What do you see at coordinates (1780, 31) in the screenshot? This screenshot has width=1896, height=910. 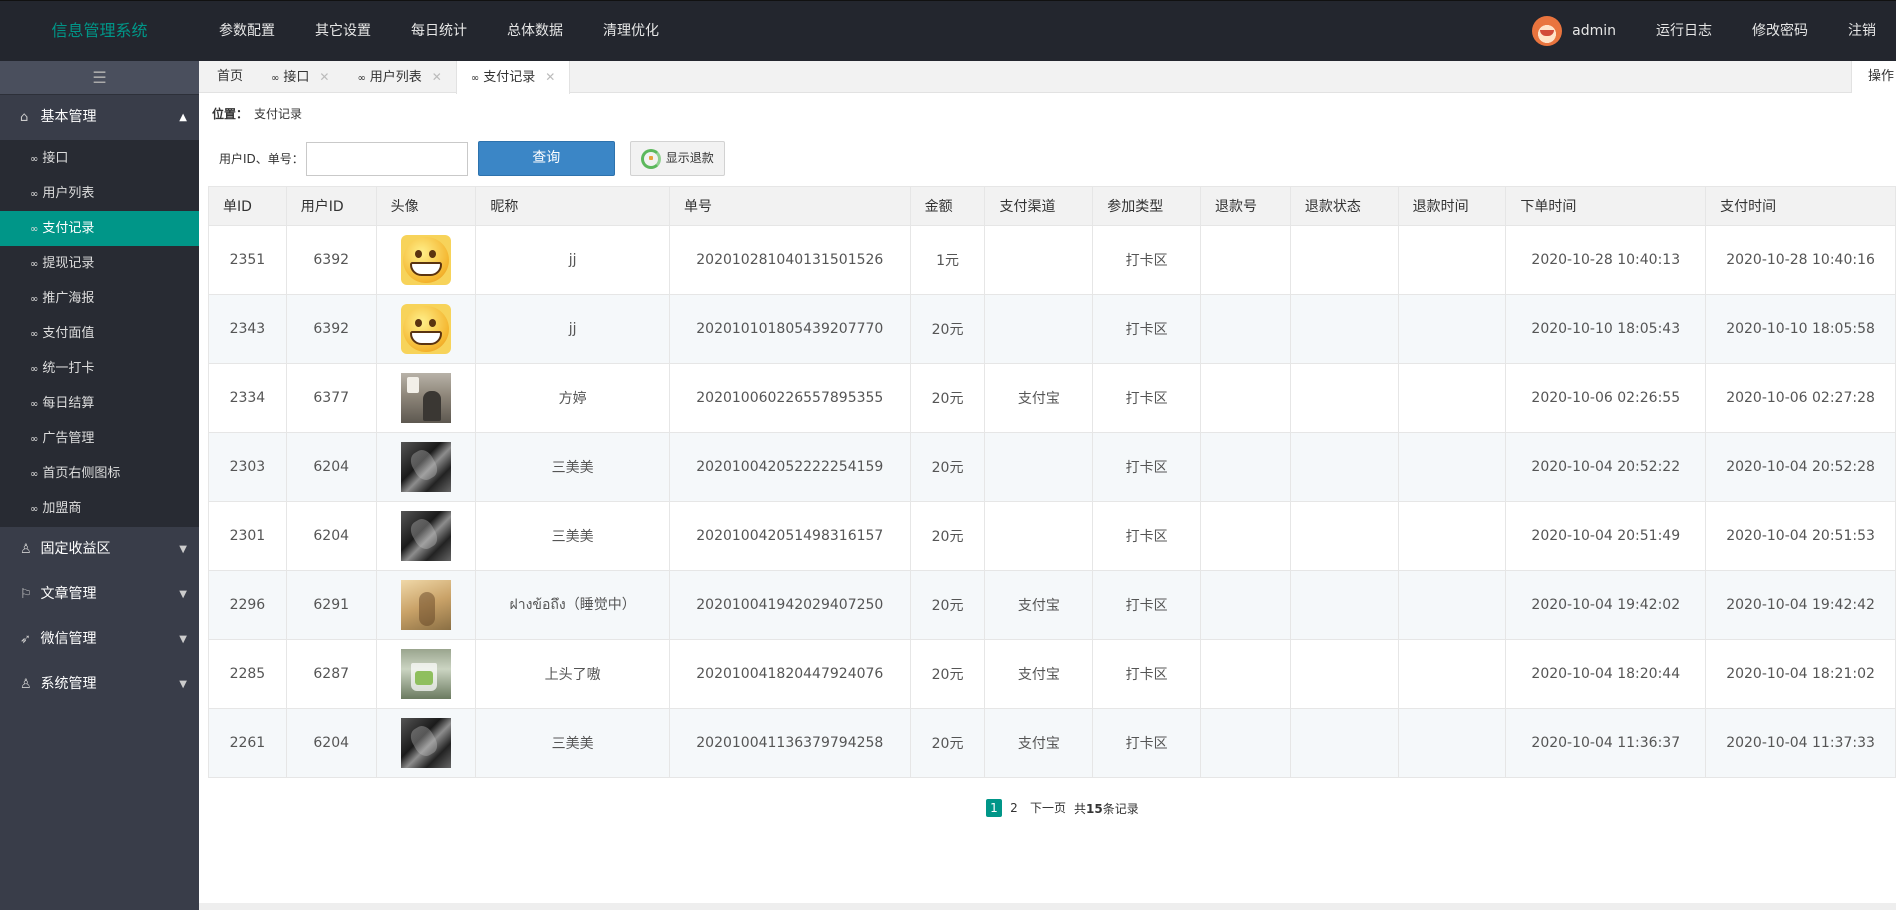 I see `change-password-link: 修改密码` at bounding box center [1780, 31].